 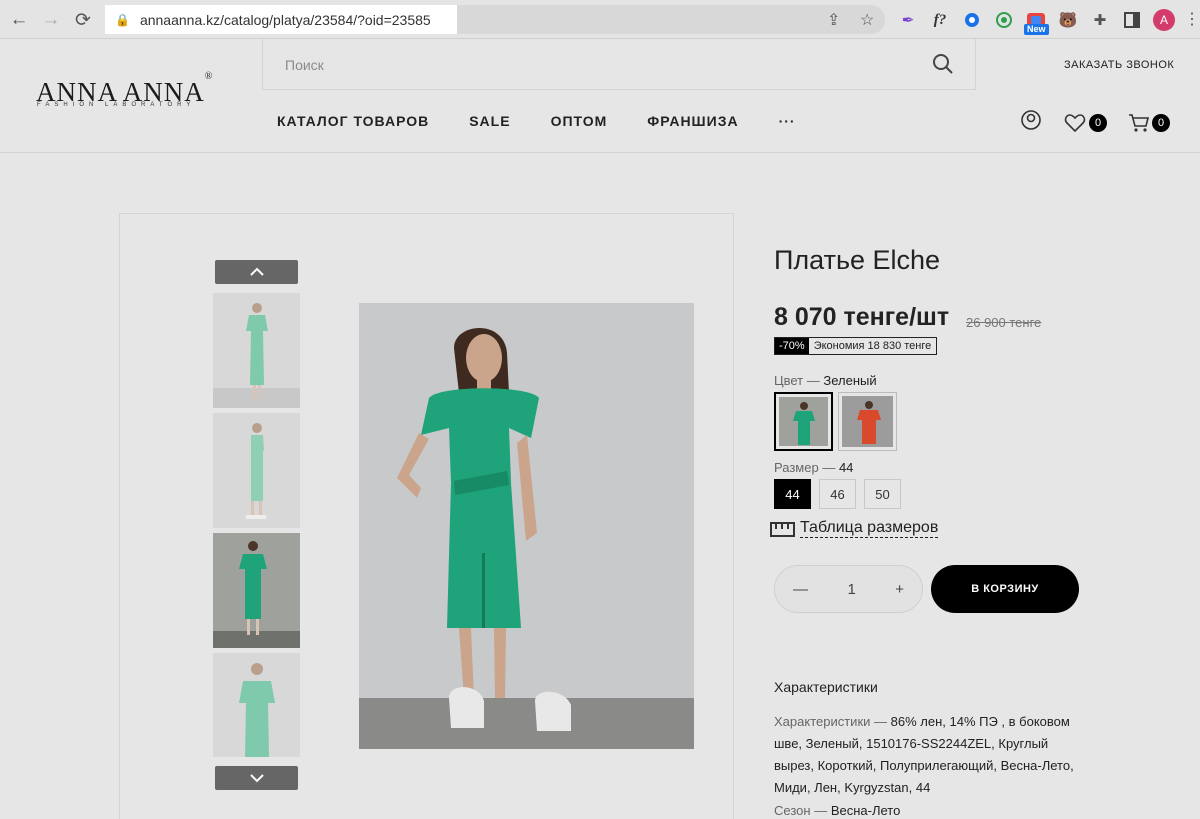 I want to click on thumbnail-2-image, so click(x=256, y=471).